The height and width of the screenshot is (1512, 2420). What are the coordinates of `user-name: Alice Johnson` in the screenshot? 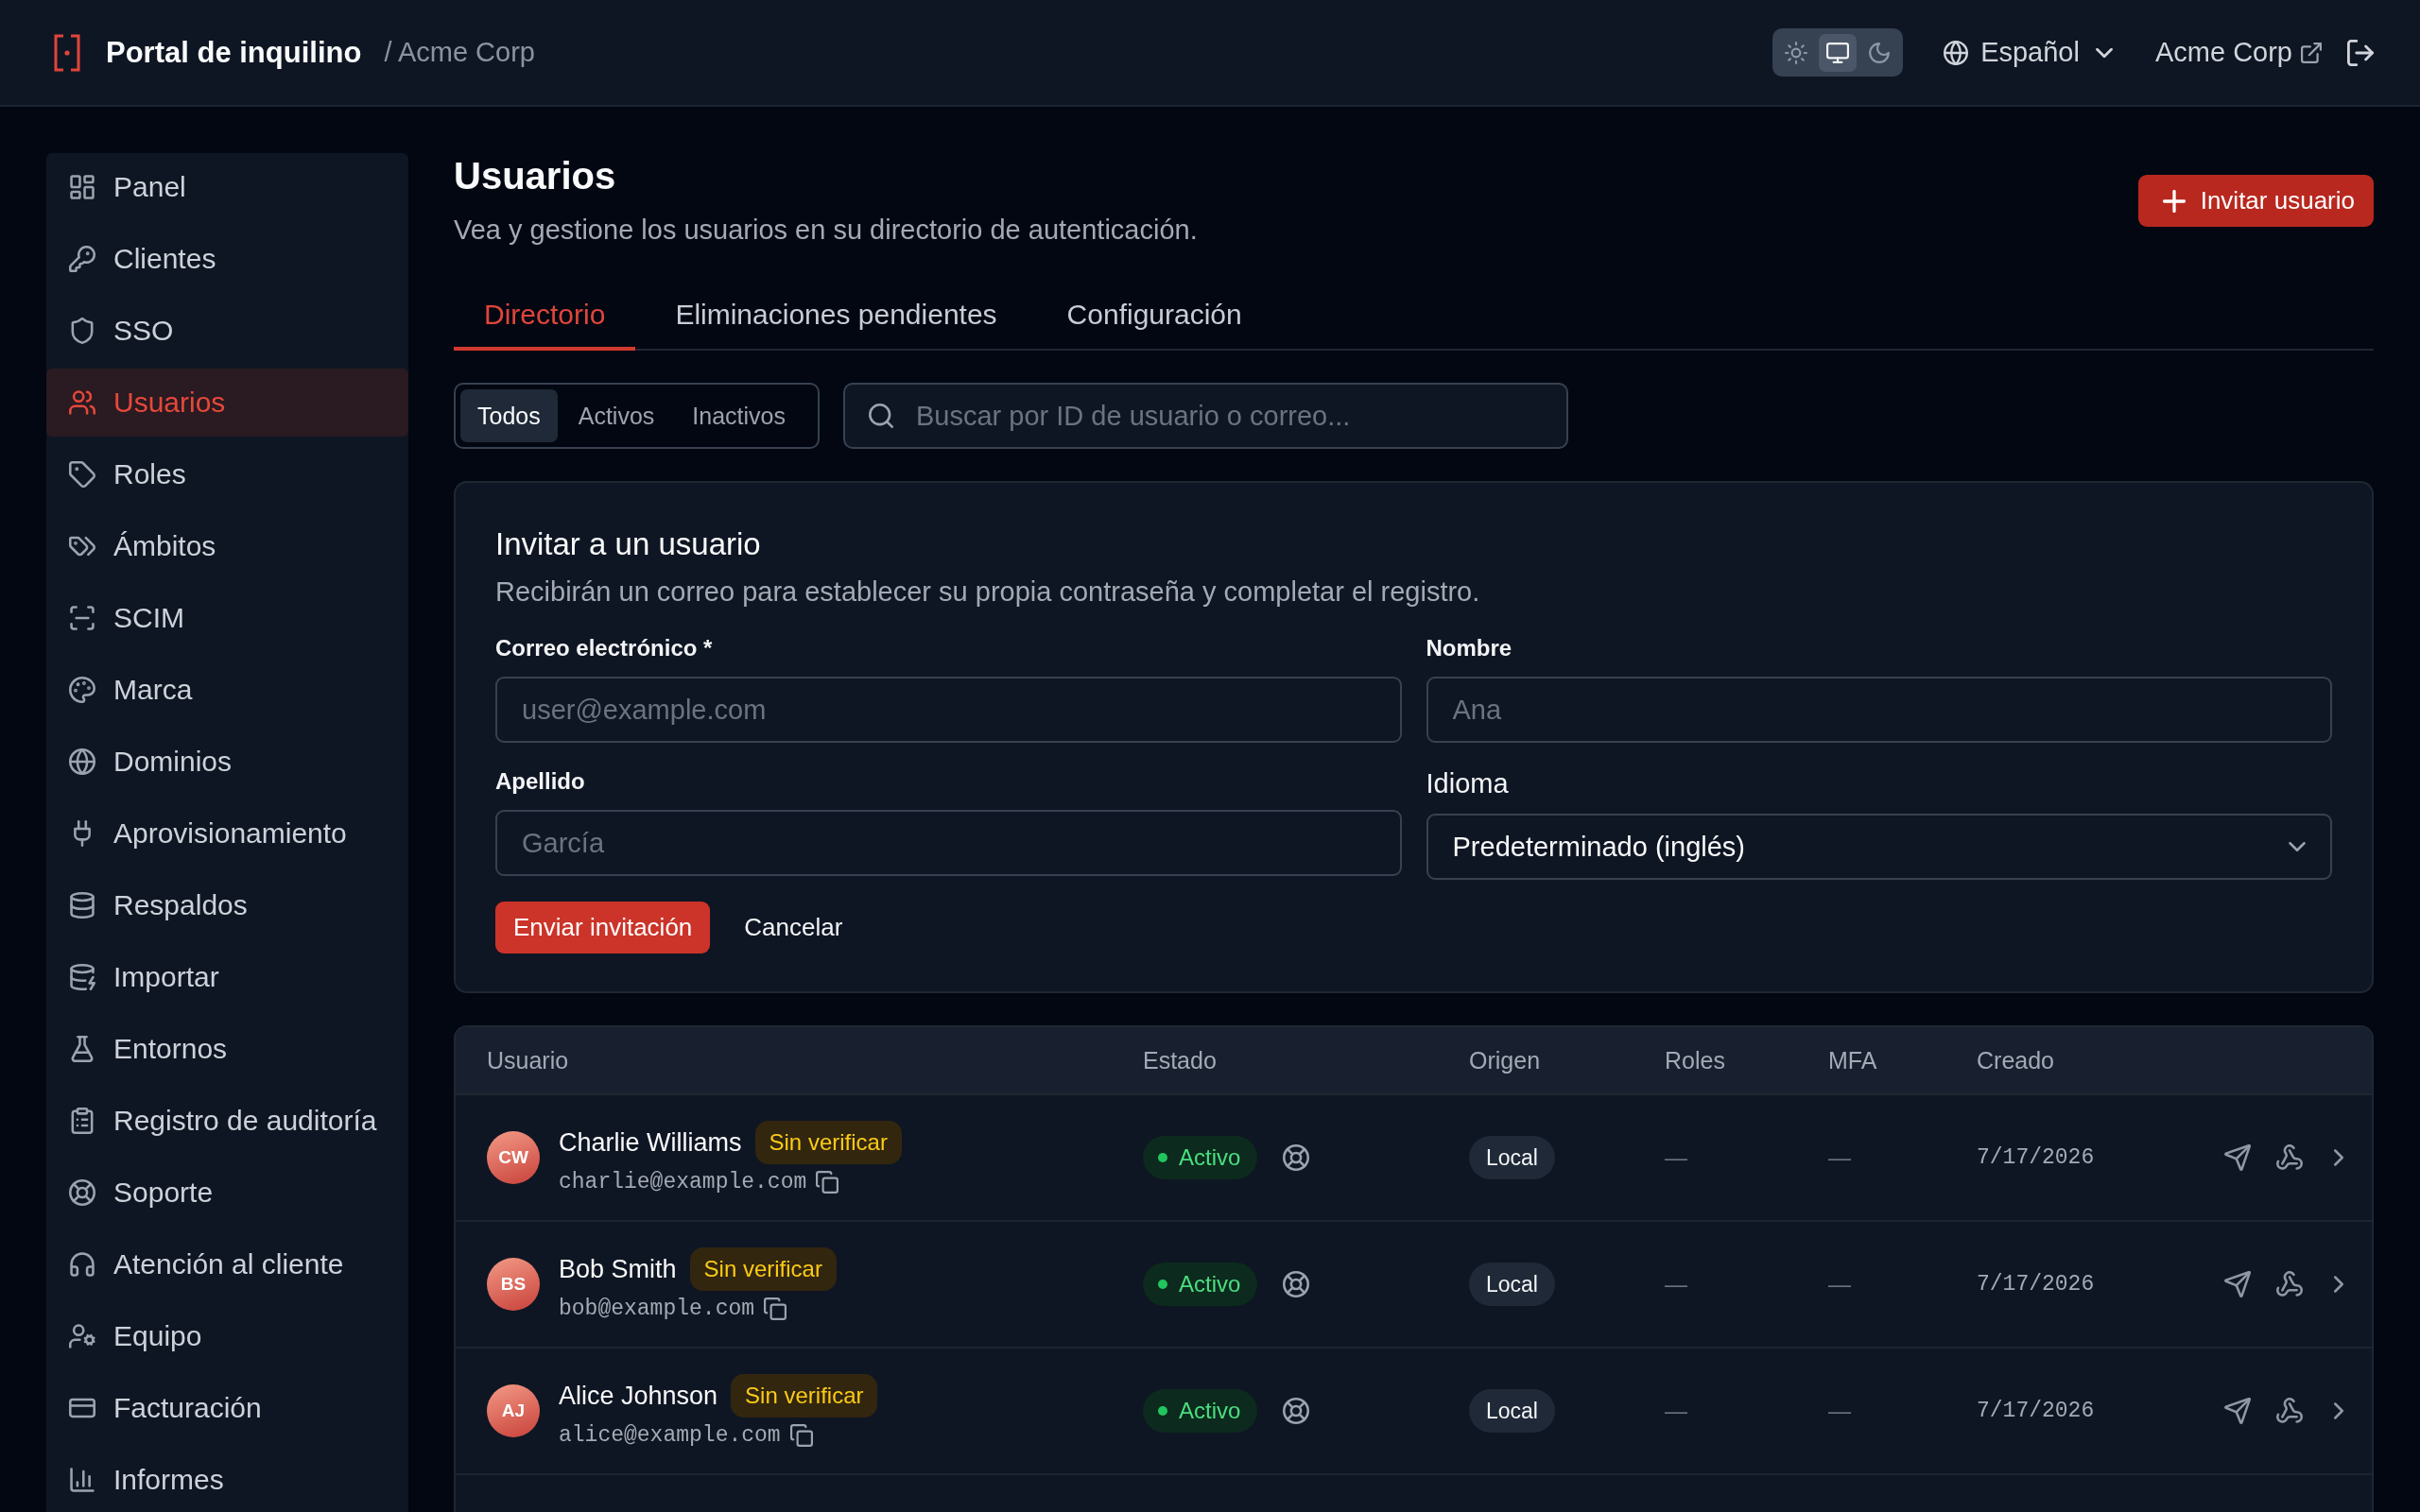 It's located at (639, 1396).